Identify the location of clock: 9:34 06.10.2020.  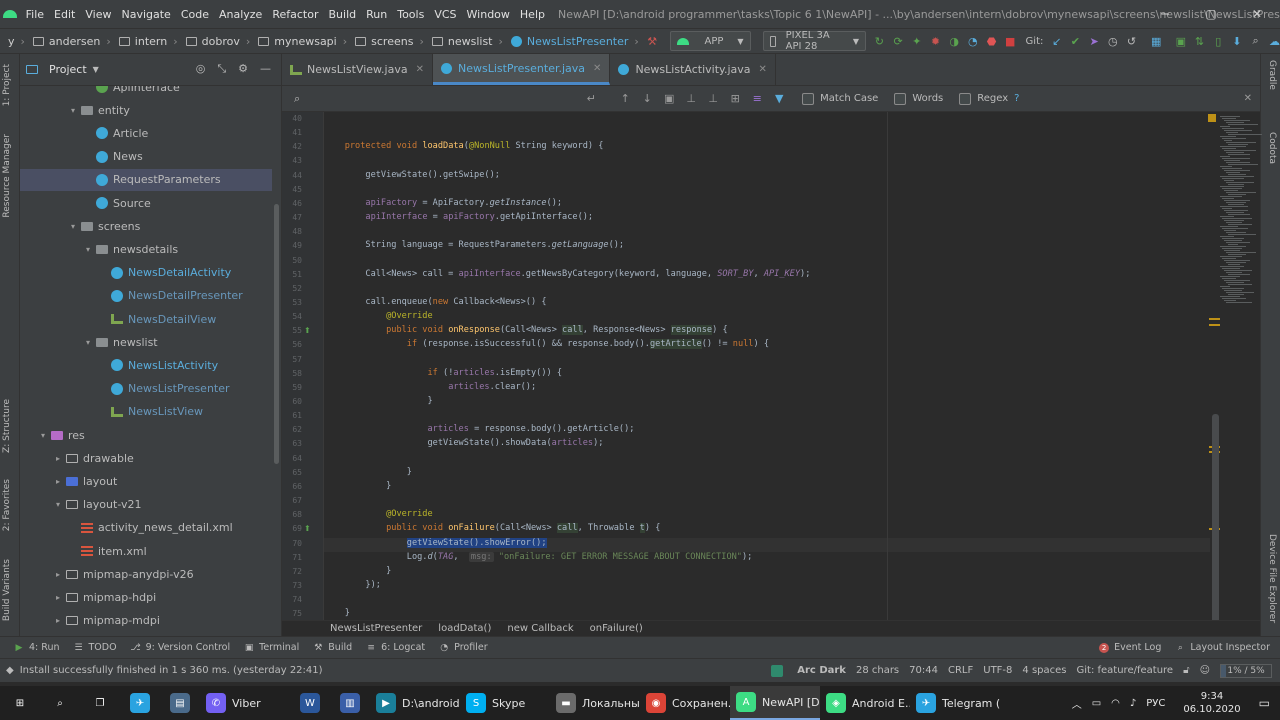
(1211, 703).